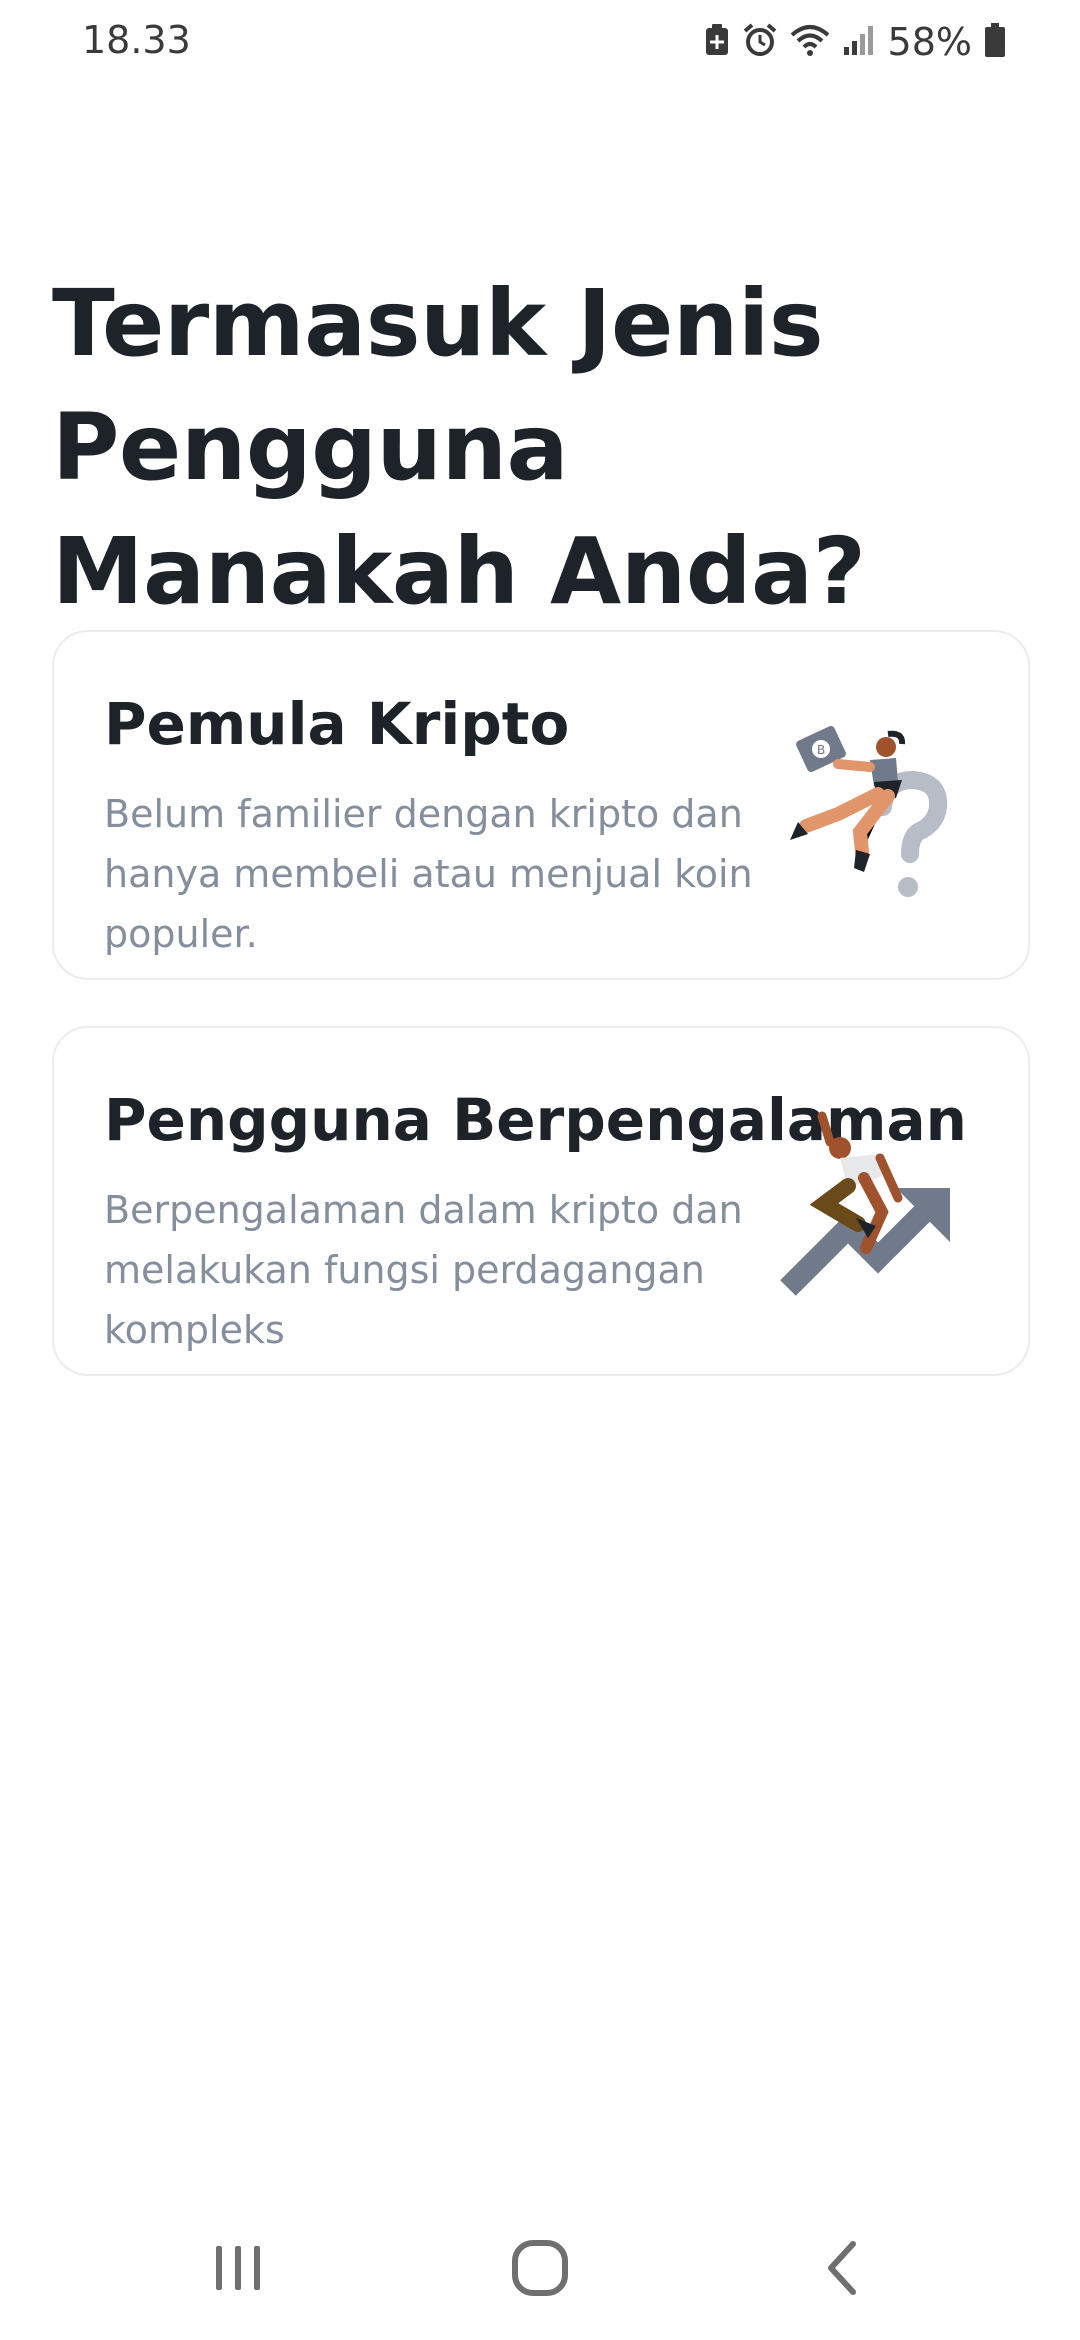 The image size is (1080, 2340). Describe the element at coordinates (868, 822) in the screenshot. I see `beginner-illustration: B` at that location.